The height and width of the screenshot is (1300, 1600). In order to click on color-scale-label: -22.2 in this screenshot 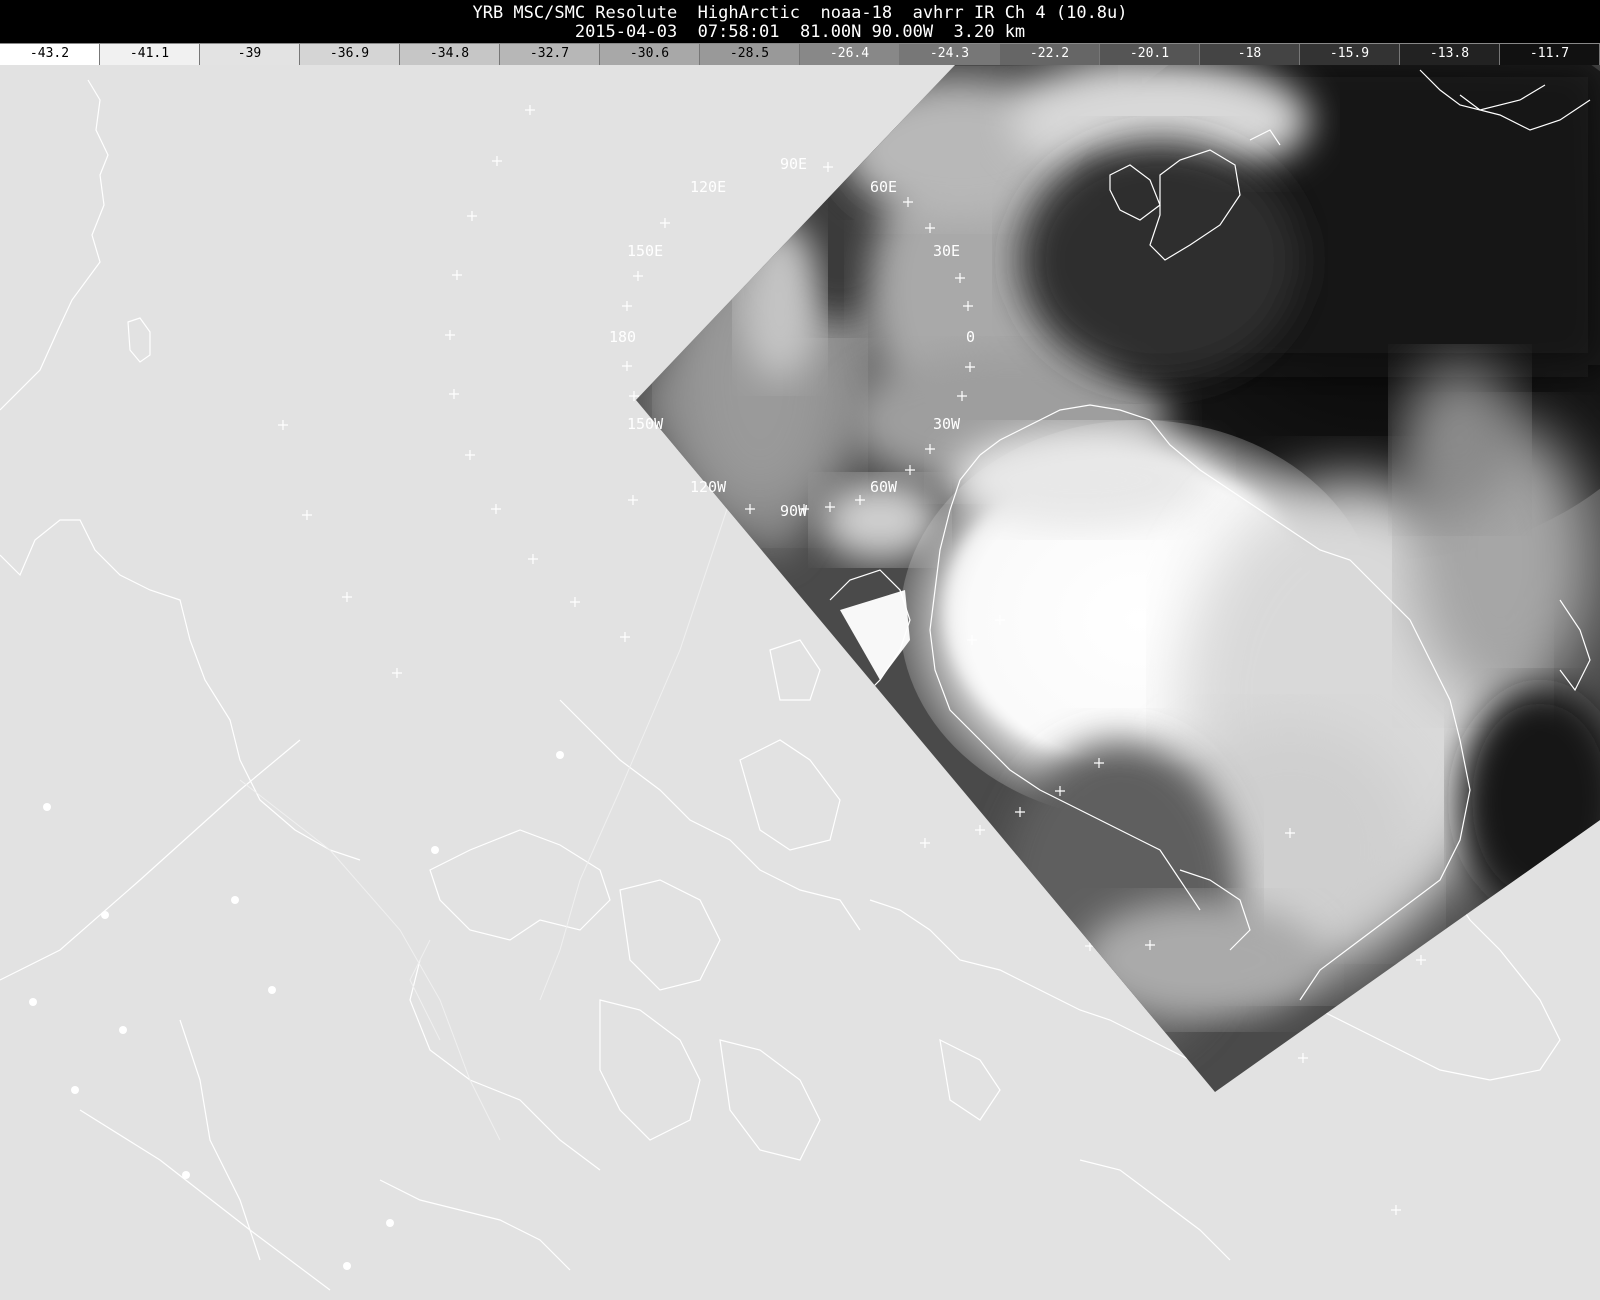, I will do `click(1049, 53)`.